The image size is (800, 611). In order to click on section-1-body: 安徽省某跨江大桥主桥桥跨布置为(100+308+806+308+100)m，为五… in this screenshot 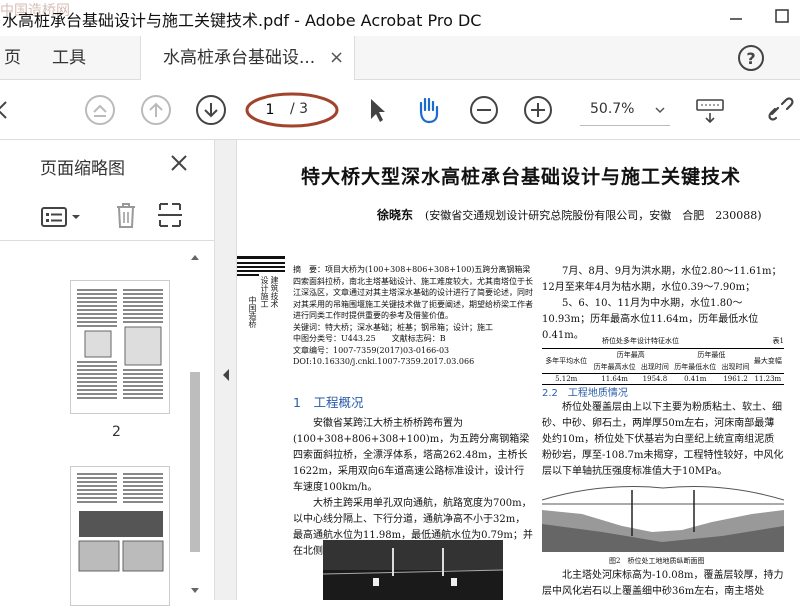, I will do `click(413, 488)`.